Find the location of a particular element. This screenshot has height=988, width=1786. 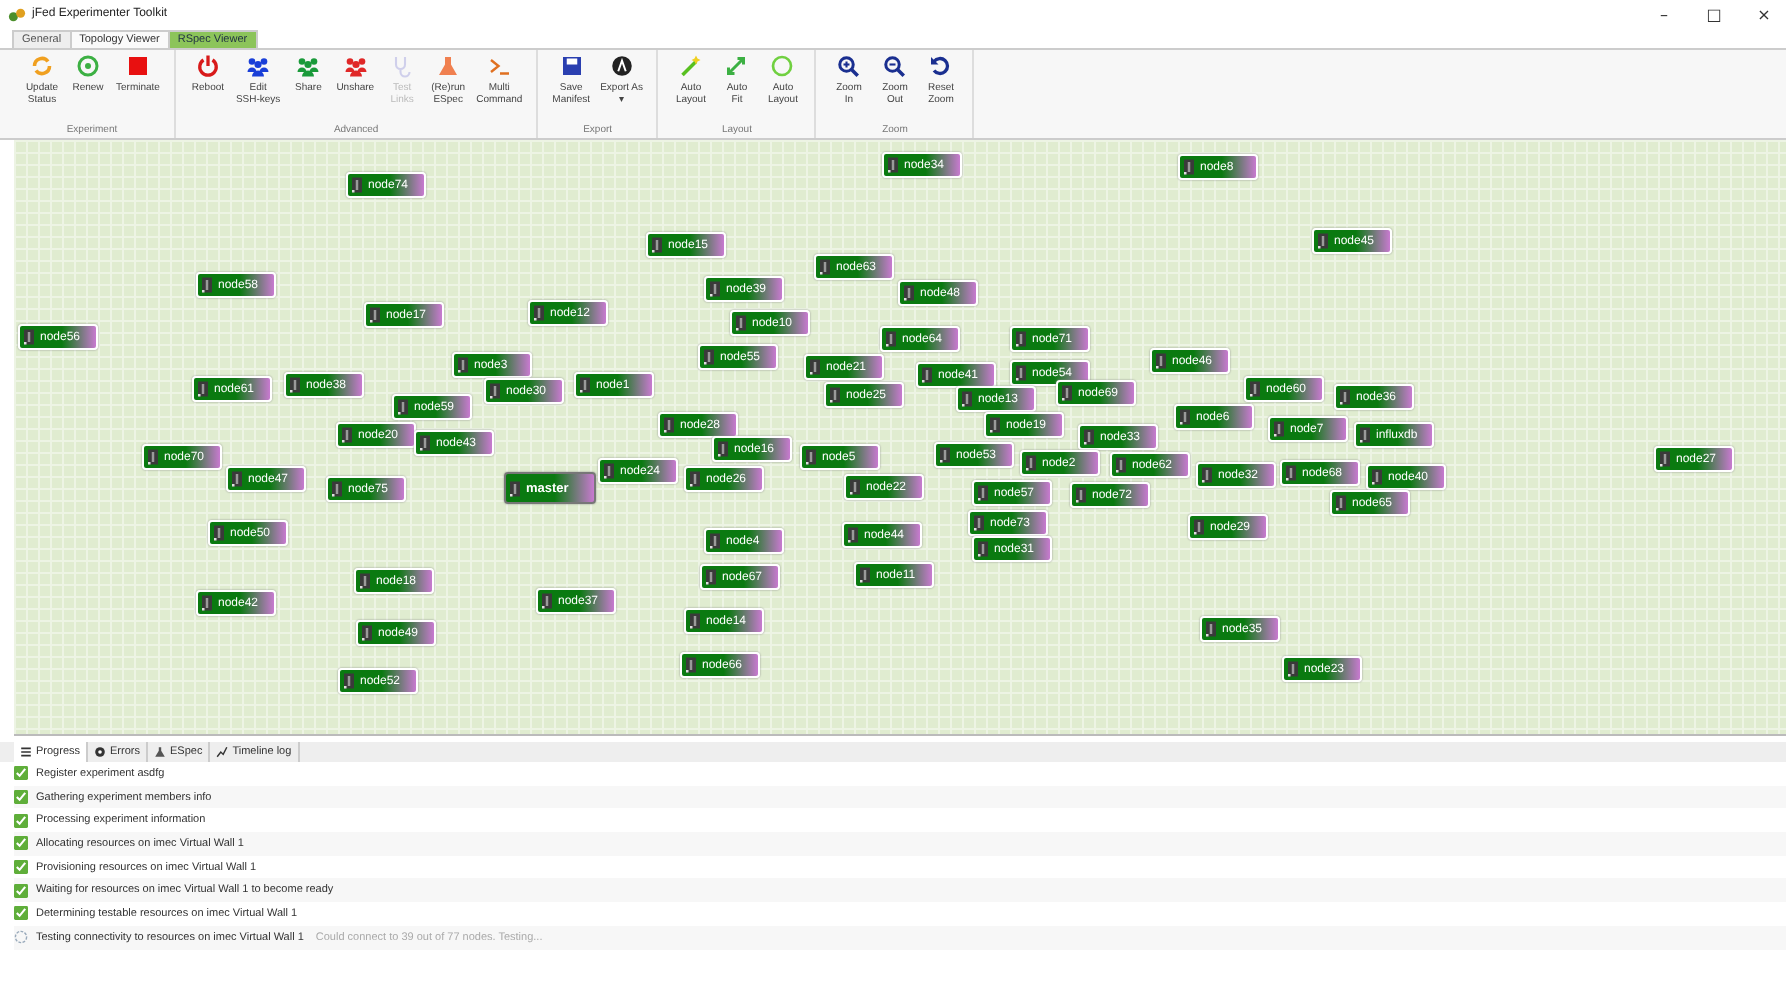

app-logo-icon is located at coordinates (17, 14).